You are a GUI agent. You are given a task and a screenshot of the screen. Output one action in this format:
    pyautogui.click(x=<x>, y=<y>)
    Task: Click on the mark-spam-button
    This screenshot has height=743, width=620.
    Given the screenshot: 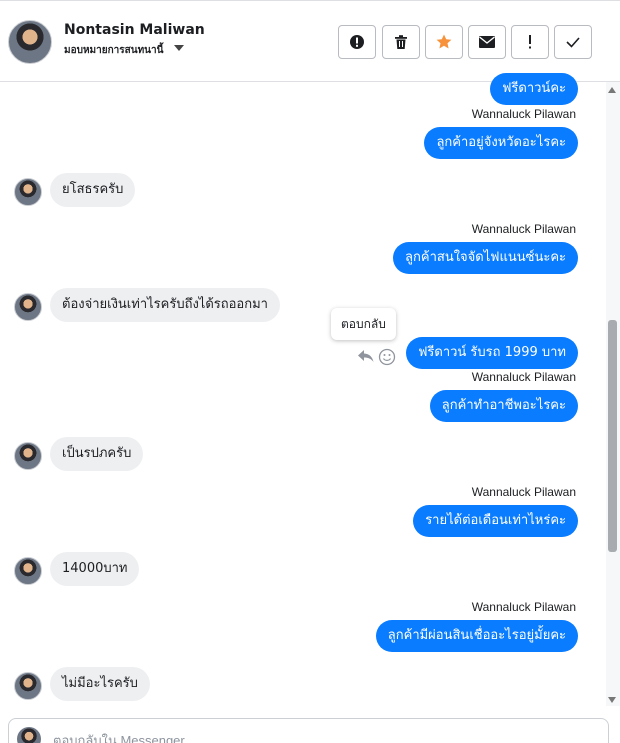 What is the action you would take?
    pyautogui.click(x=357, y=42)
    